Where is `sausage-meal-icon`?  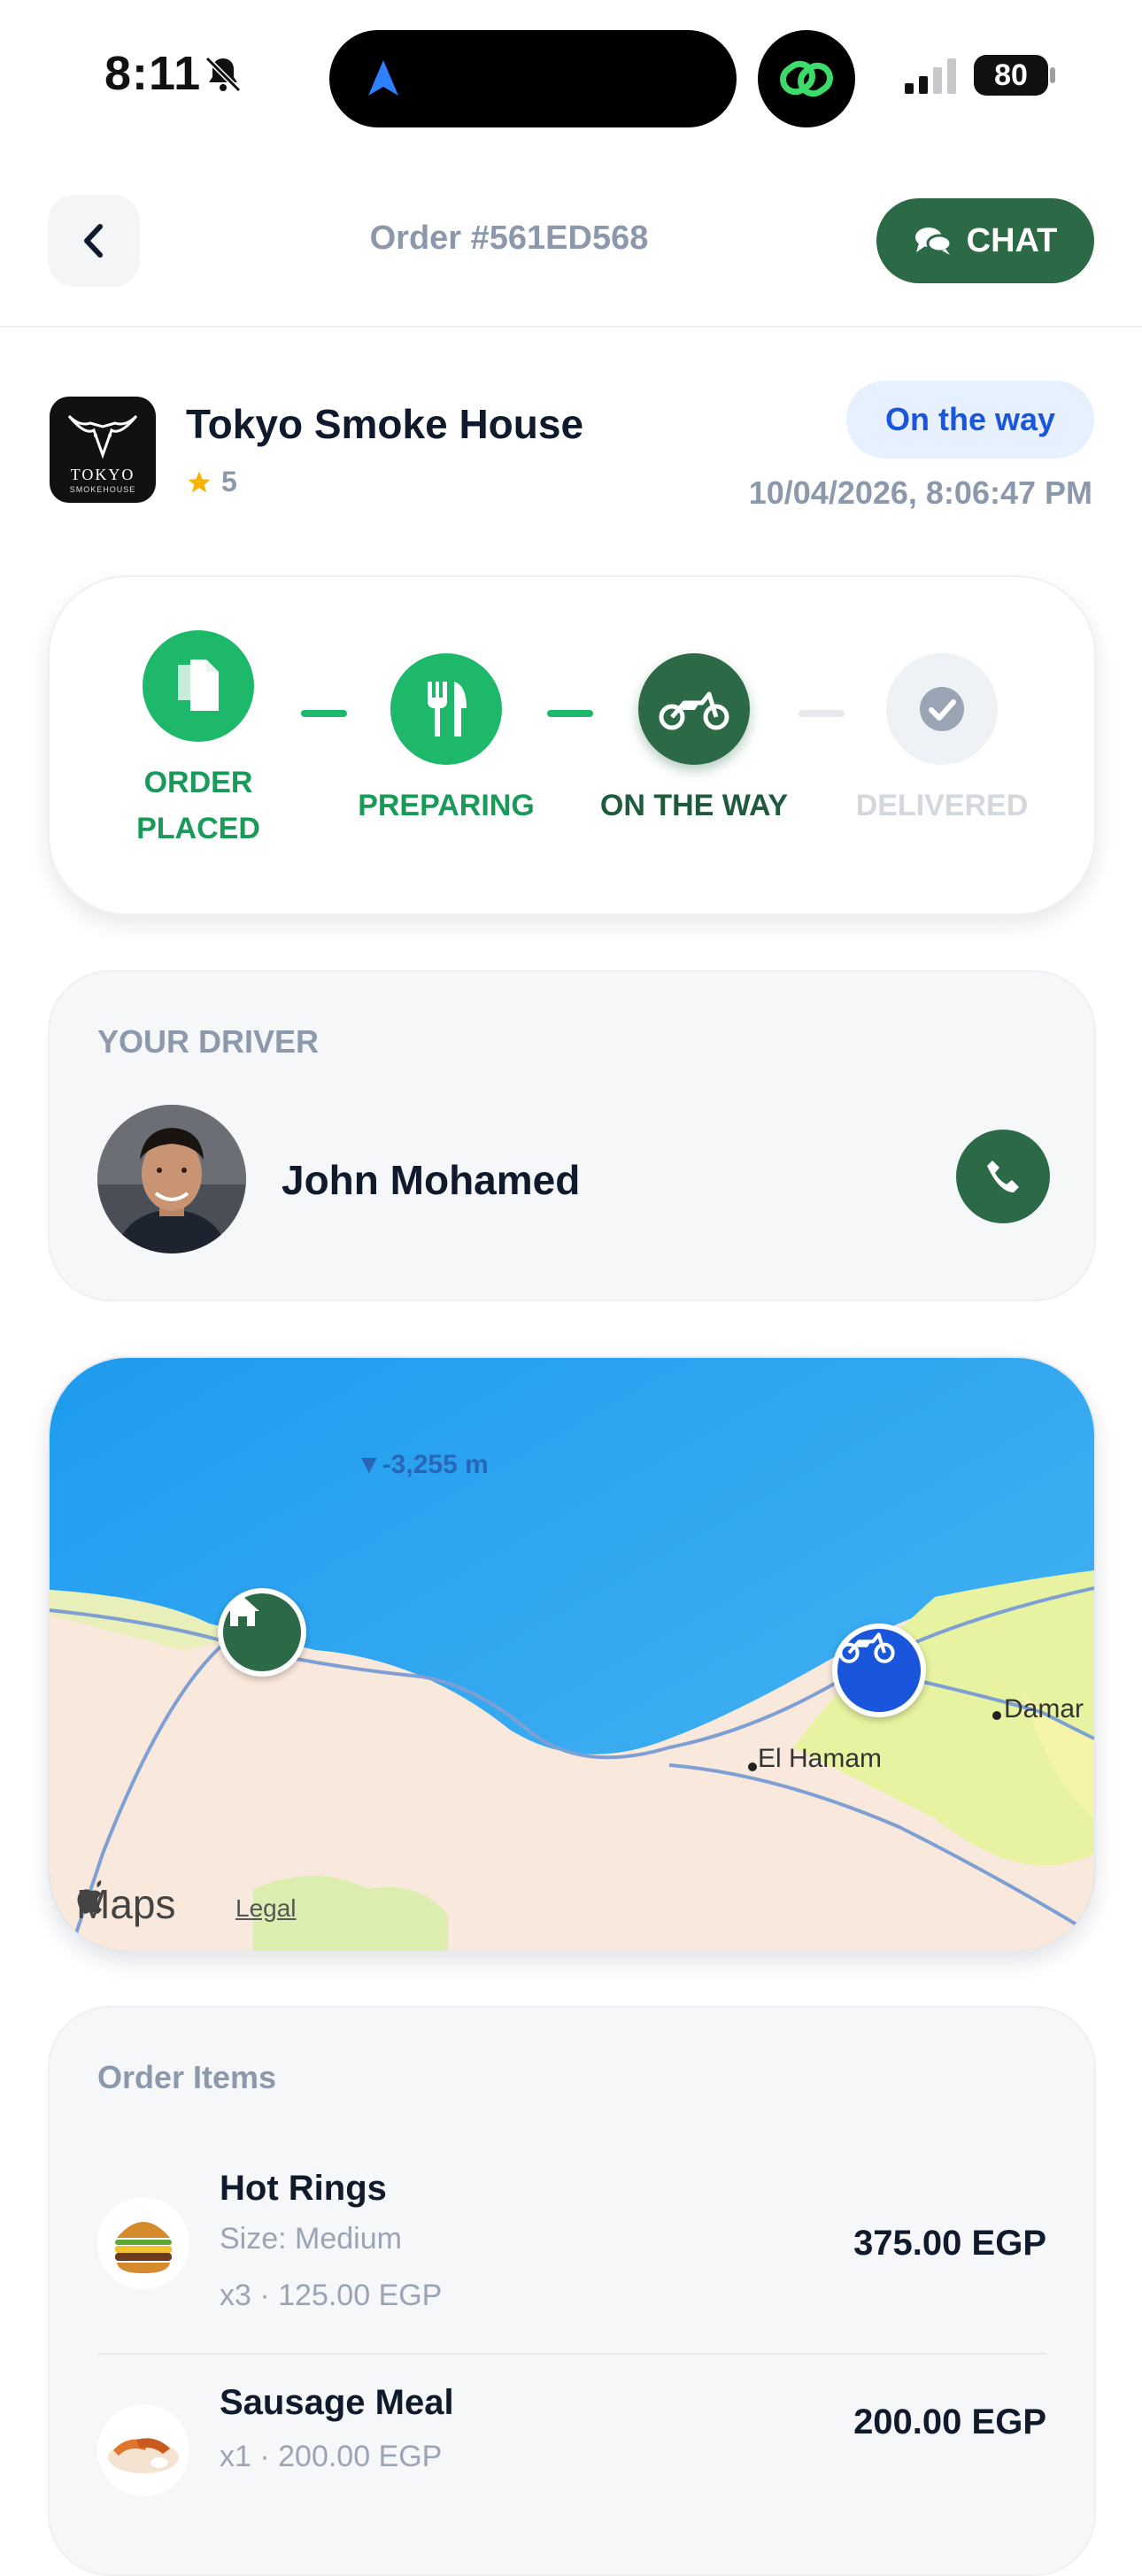
sausage-meal-icon is located at coordinates (143, 2455).